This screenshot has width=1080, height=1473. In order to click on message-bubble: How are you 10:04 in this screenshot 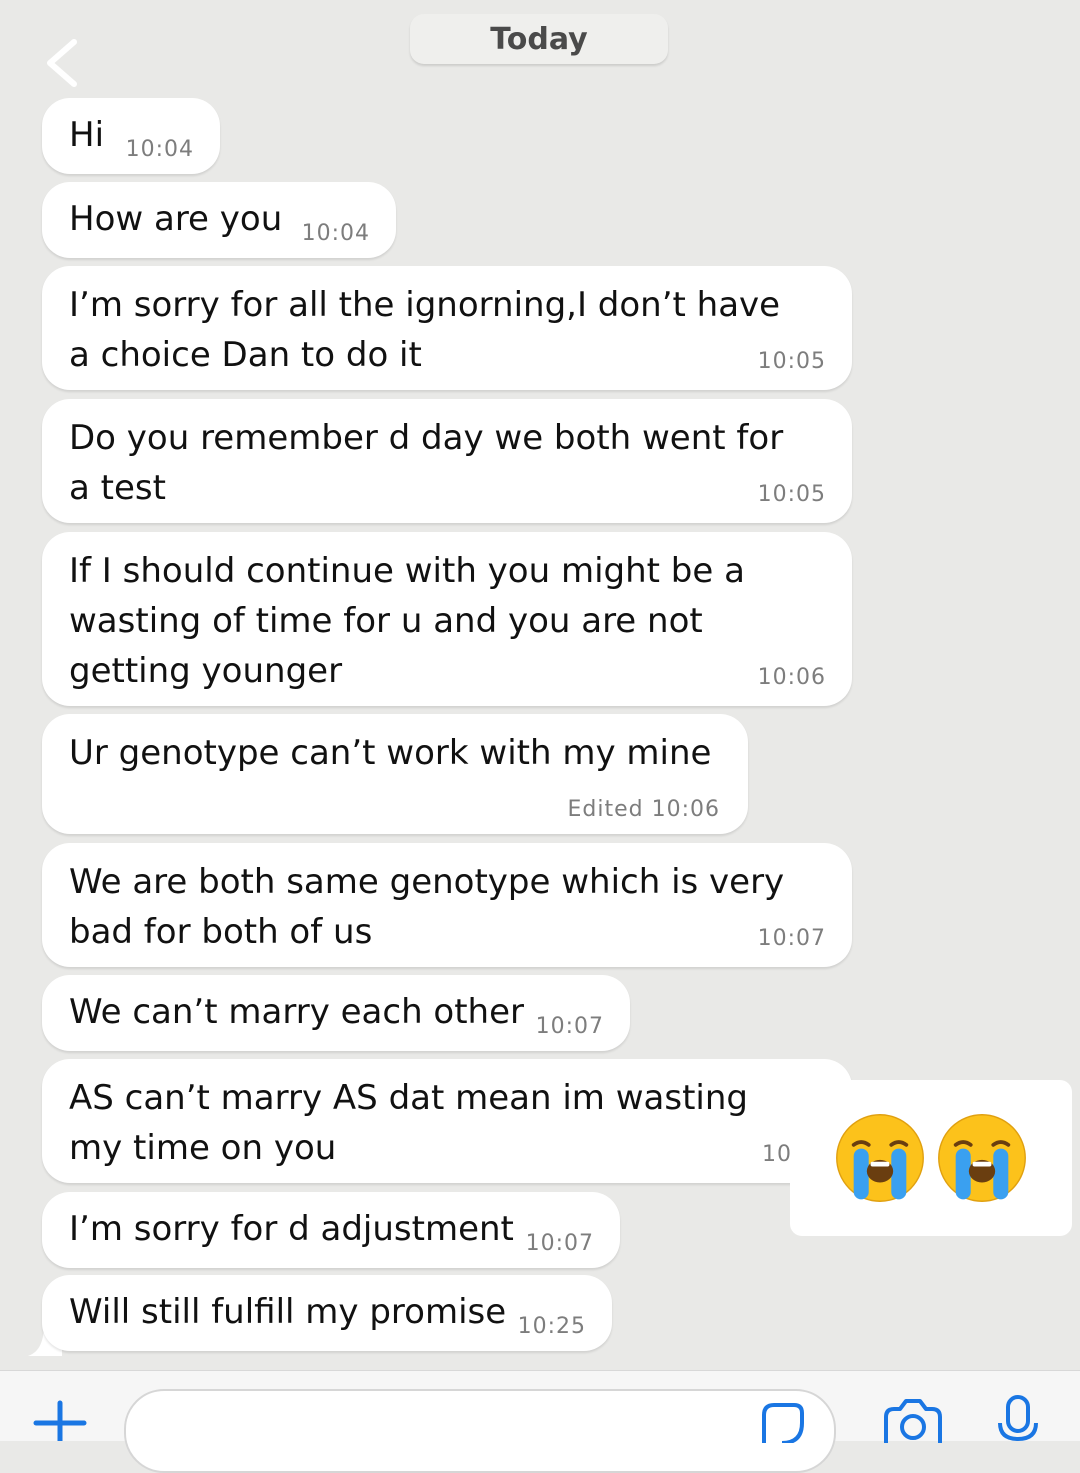, I will do `click(219, 220)`.